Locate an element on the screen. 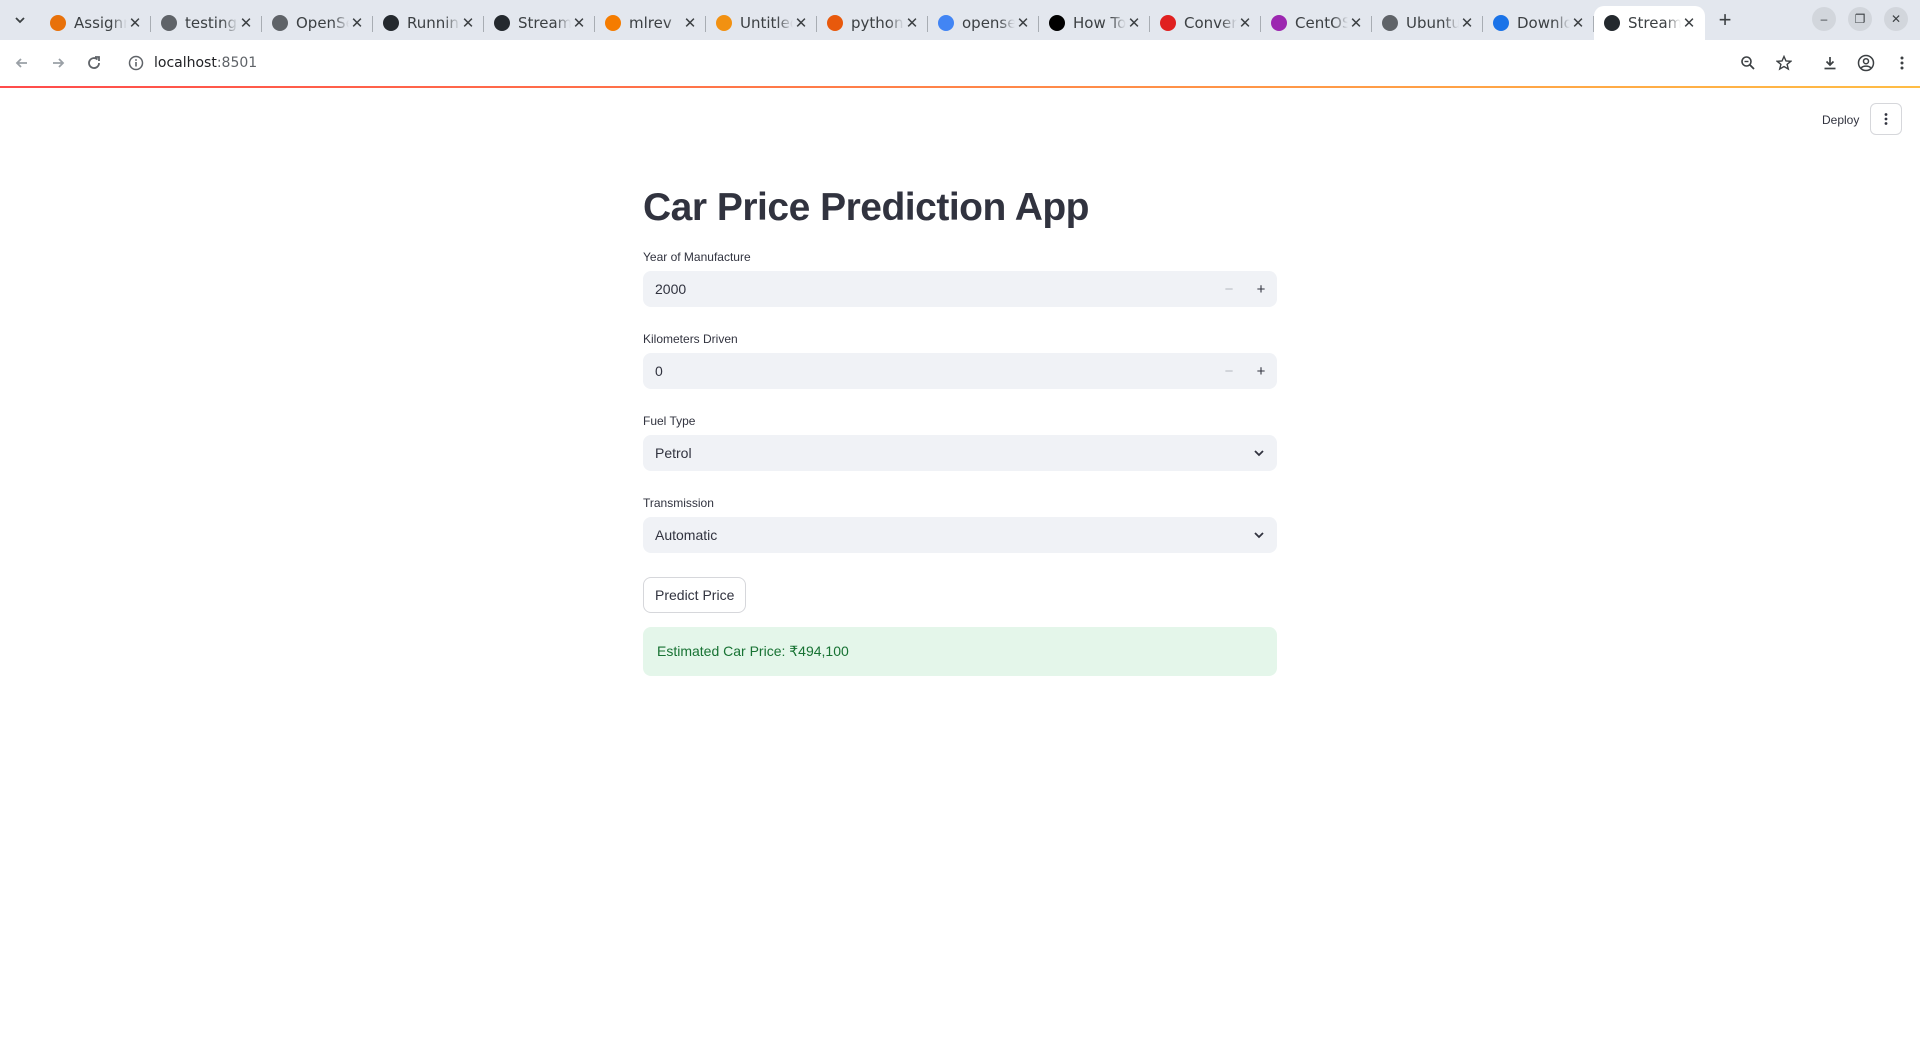 This screenshot has height=1048, width=1920. reload-icon is located at coordinates (94, 62).